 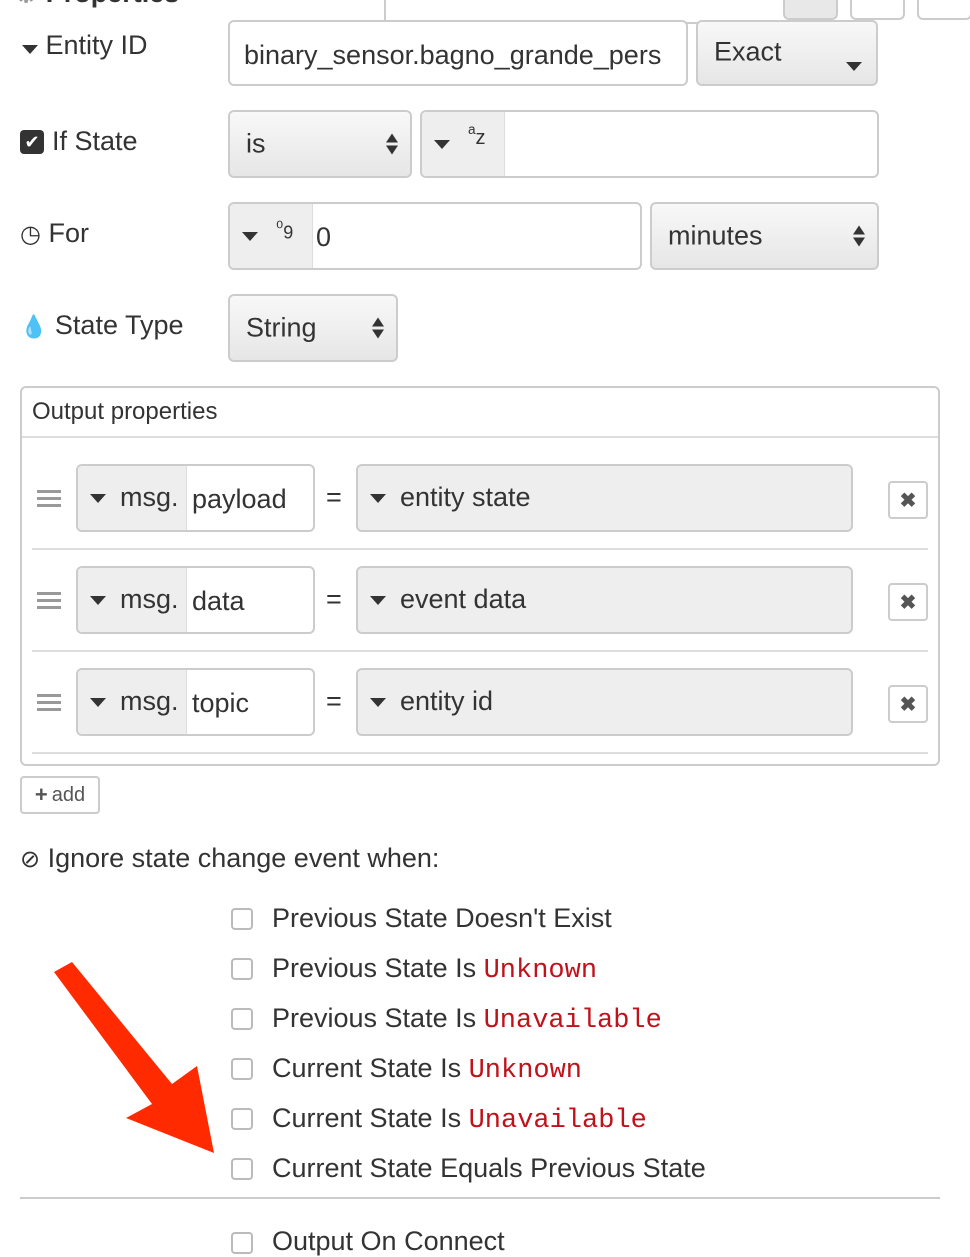 I want to click on arrow-shape, so click(x=134, y=1057).